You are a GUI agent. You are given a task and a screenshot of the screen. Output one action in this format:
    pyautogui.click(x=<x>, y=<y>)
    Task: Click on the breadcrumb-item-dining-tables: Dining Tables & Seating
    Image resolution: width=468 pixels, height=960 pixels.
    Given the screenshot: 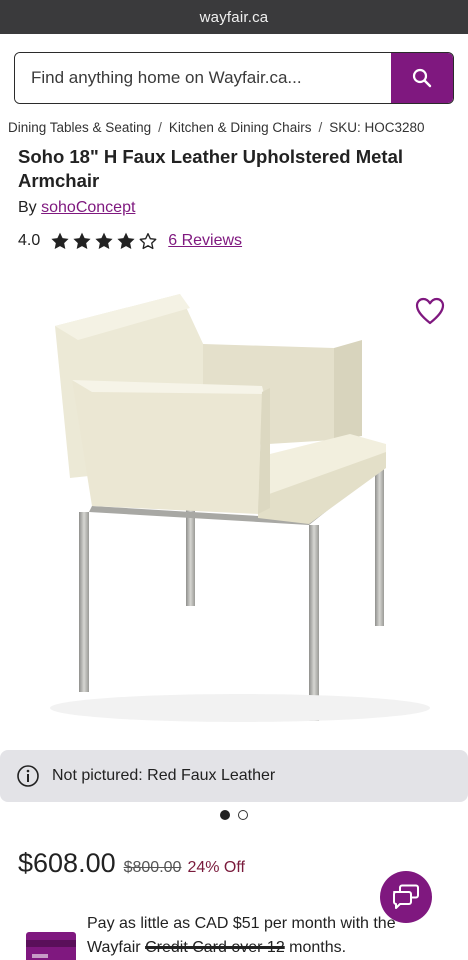 What is the action you would take?
    pyautogui.click(x=79, y=127)
    